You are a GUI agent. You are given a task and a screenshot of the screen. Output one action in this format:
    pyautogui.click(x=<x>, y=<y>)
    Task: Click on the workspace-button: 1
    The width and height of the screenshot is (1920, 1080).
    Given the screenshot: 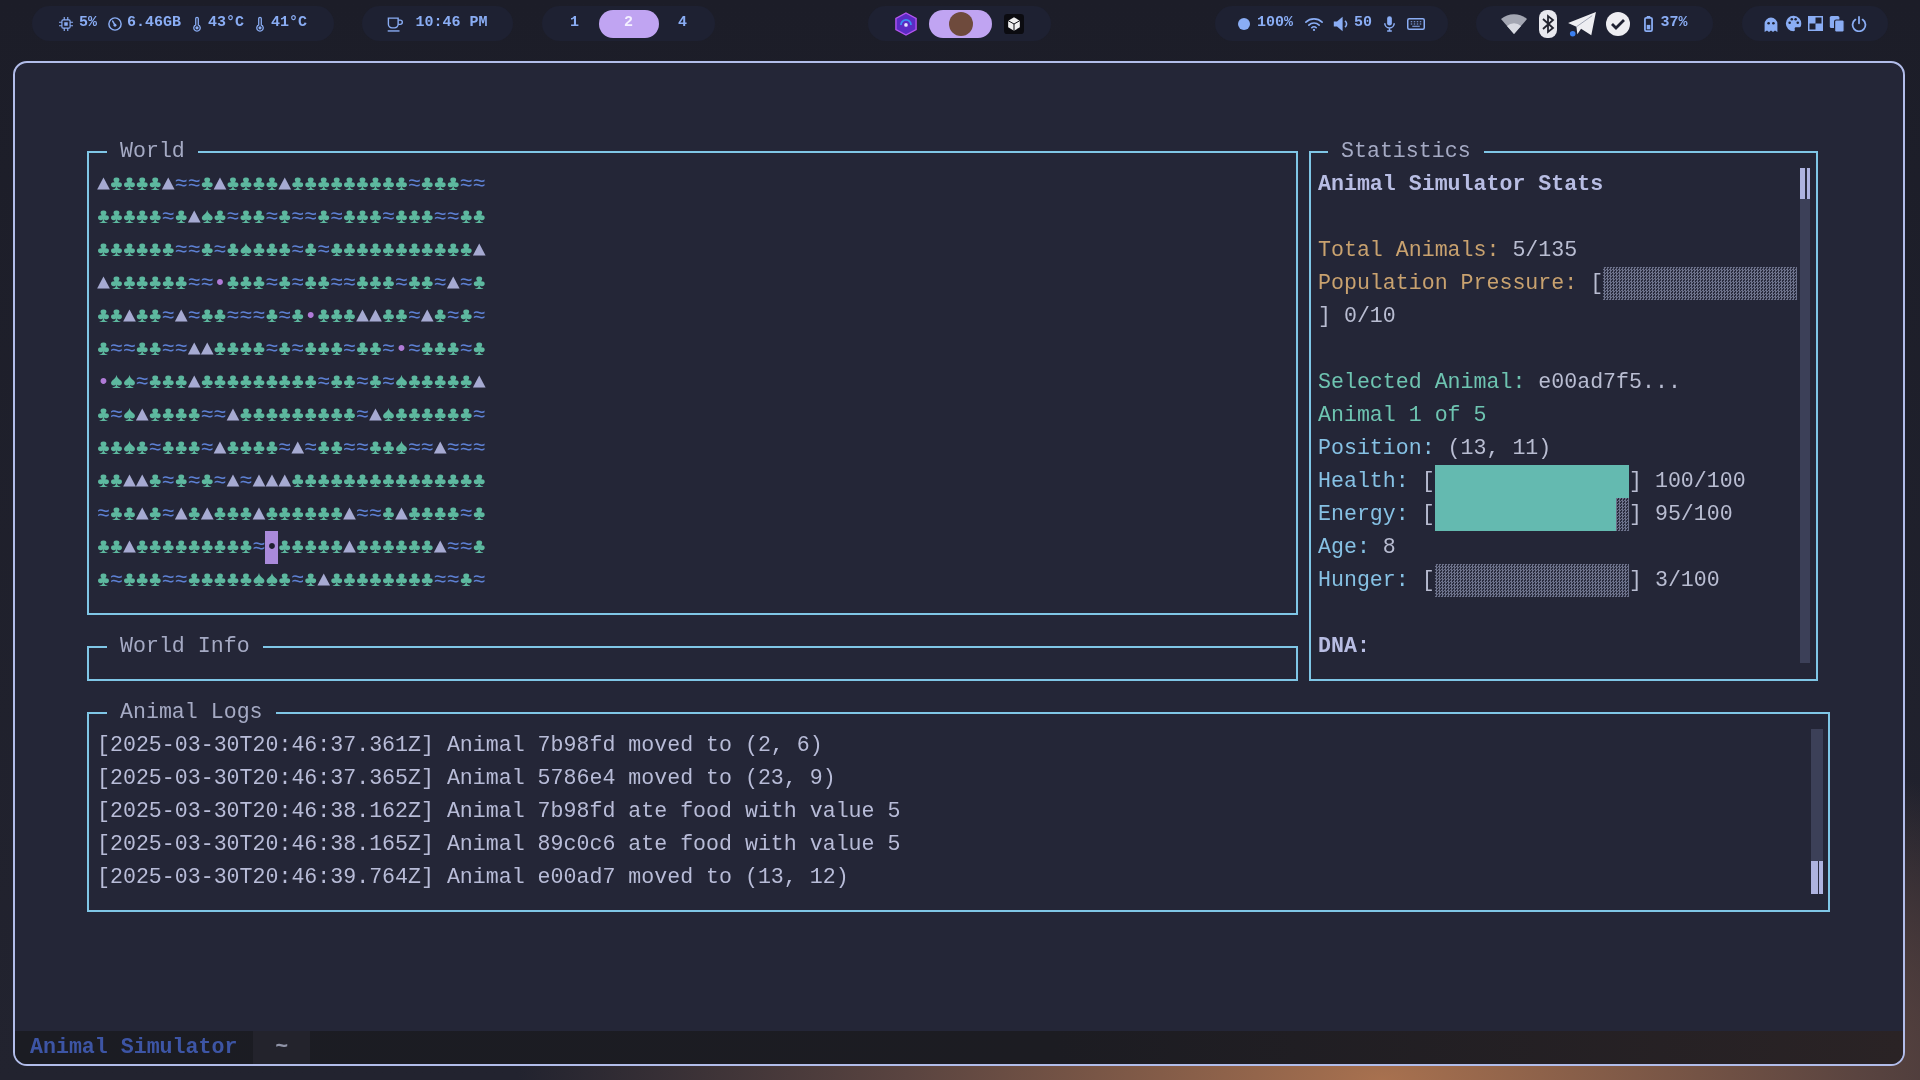 What is the action you would take?
    pyautogui.click(x=574, y=23)
    